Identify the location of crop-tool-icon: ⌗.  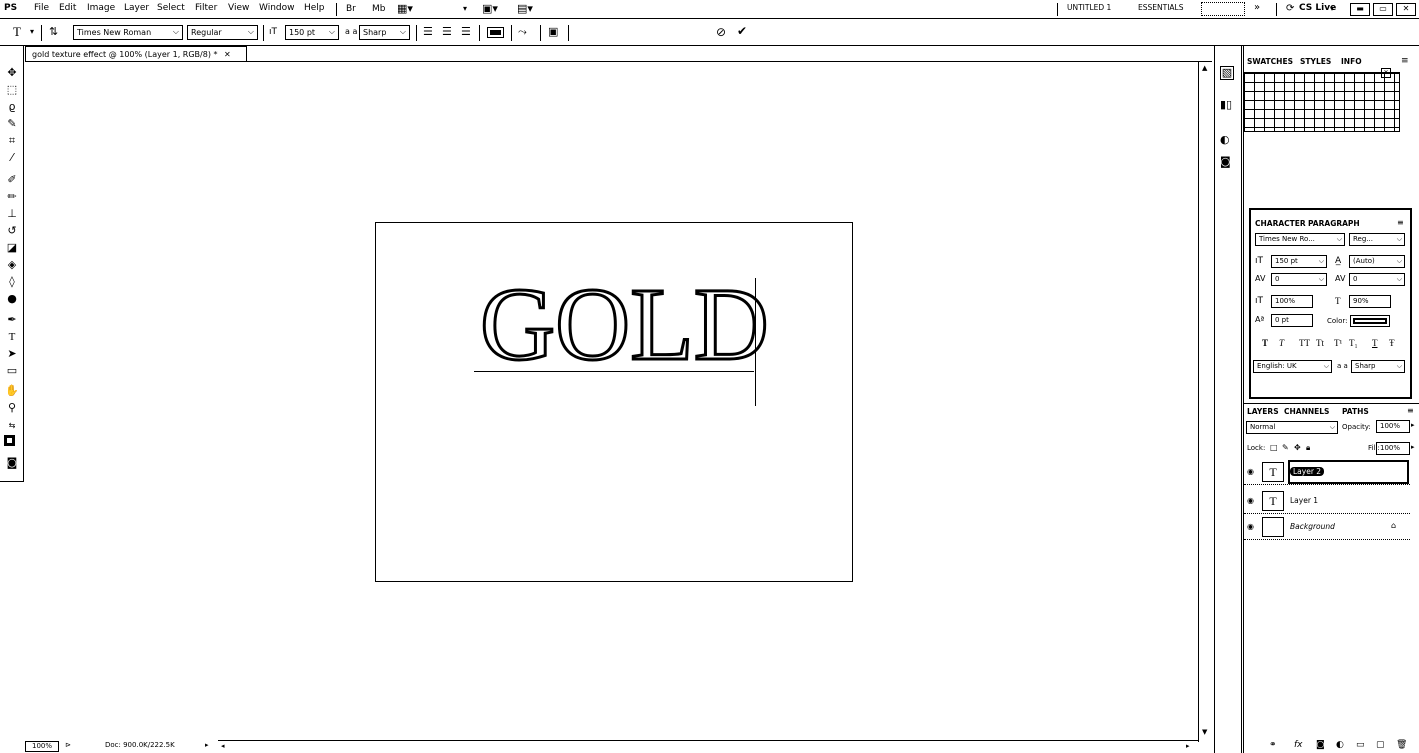
(12, 141).